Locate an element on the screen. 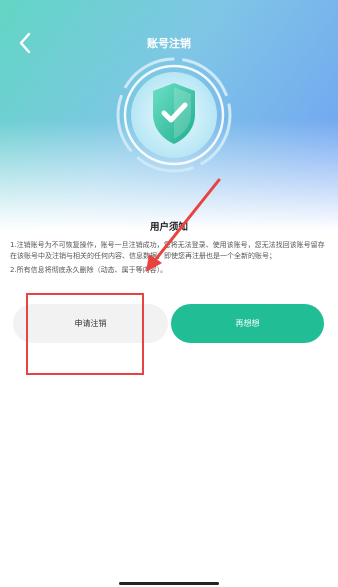  notice-item-2: 2.所有信息将彻底永久删除（动态、属于等内容）。 is located at coordinates (89, 270).